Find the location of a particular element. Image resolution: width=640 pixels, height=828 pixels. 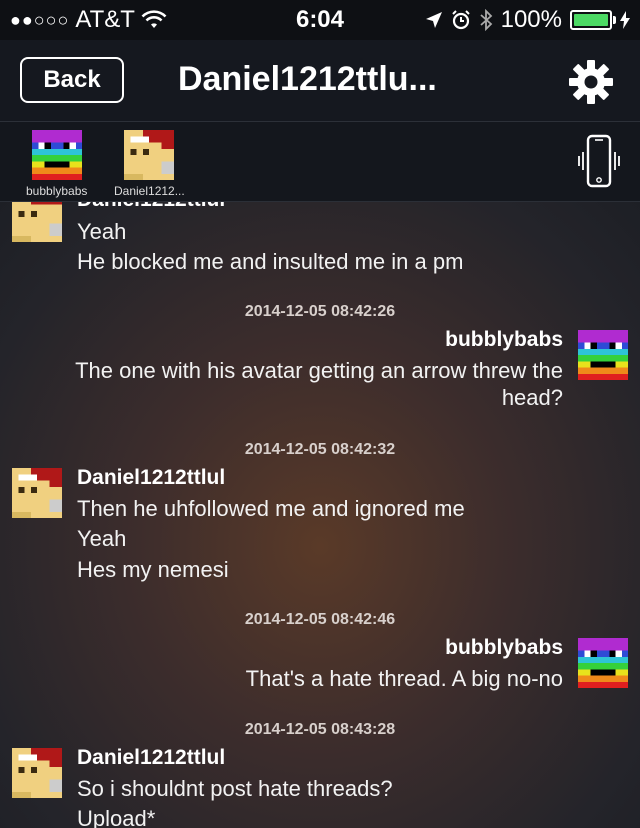

message-text: Then he uhfollowed me and ignored me is located at coordinates (271, 508).